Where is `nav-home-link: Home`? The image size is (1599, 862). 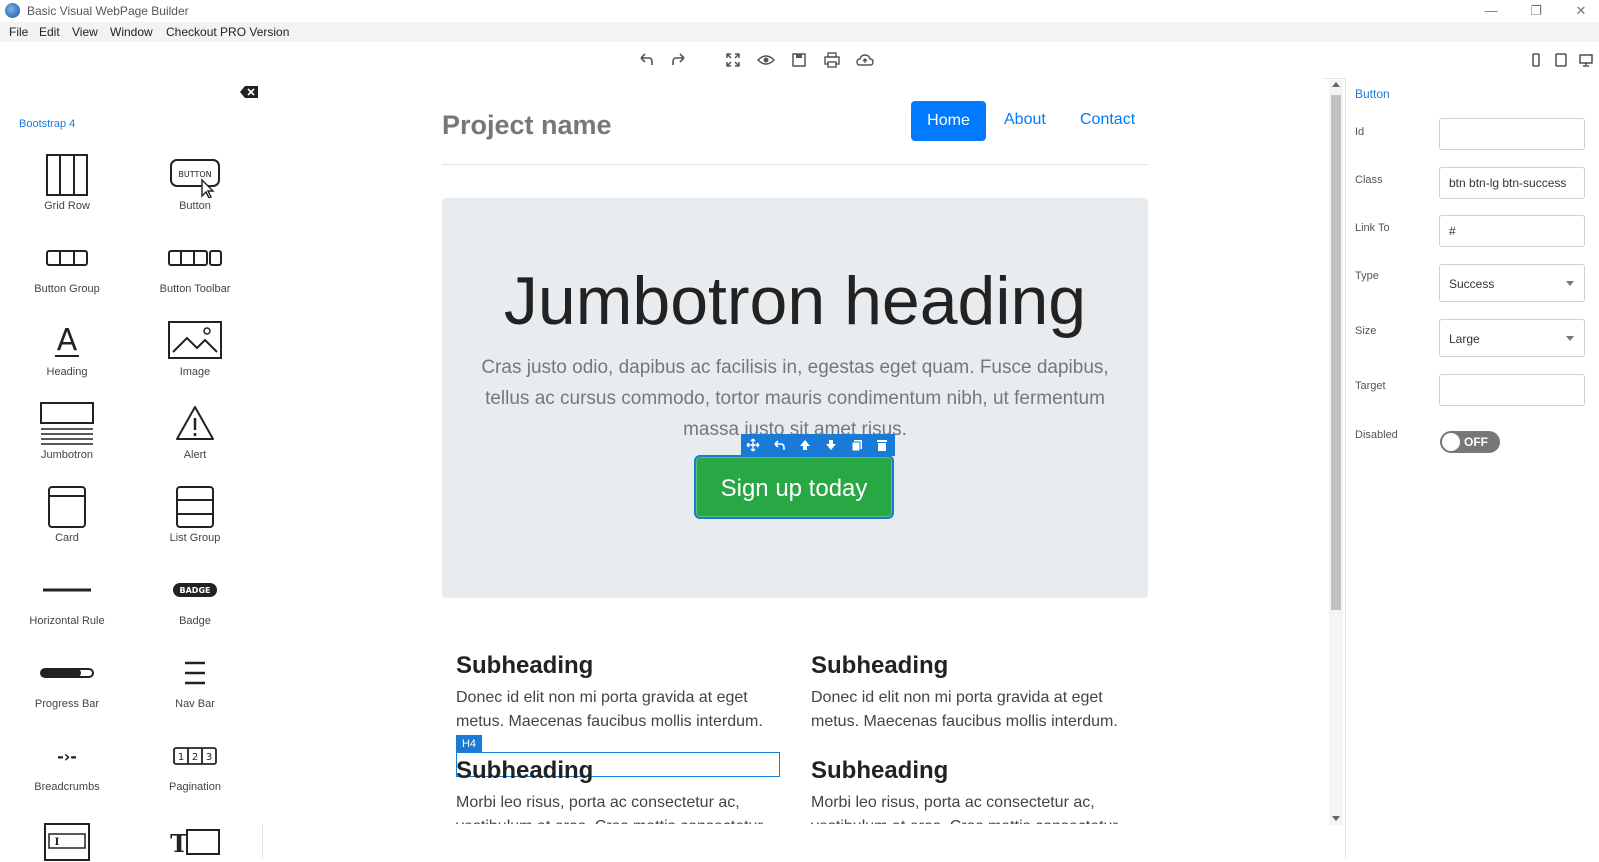 nav-home-link: Home is located at coordinates (948, 121).